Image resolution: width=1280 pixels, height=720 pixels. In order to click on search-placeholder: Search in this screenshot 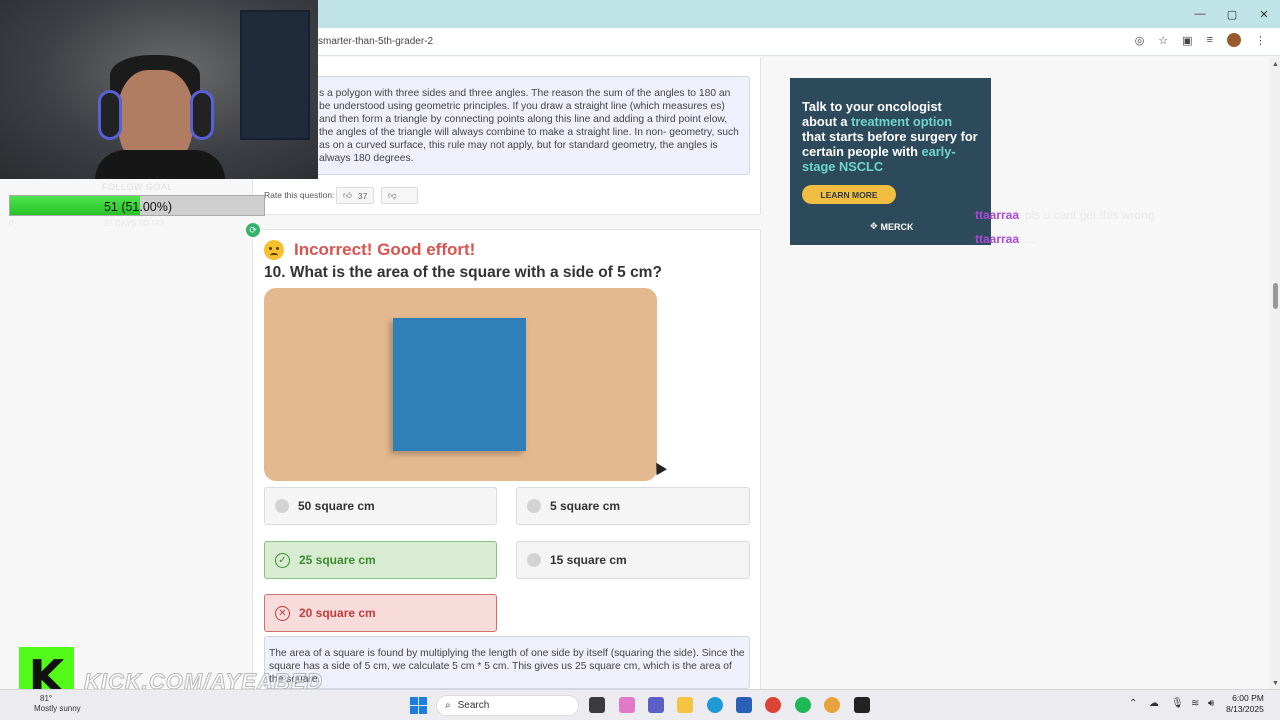, I will do `click(473, 705)`.